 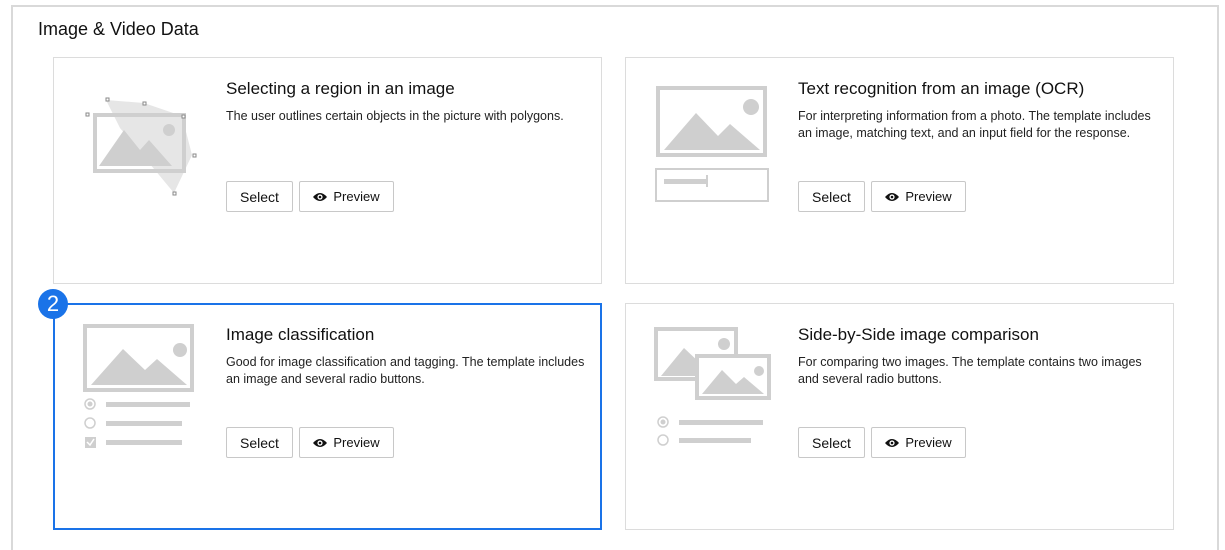 I want to click on classification-illustration, so click(x=138, y=386).